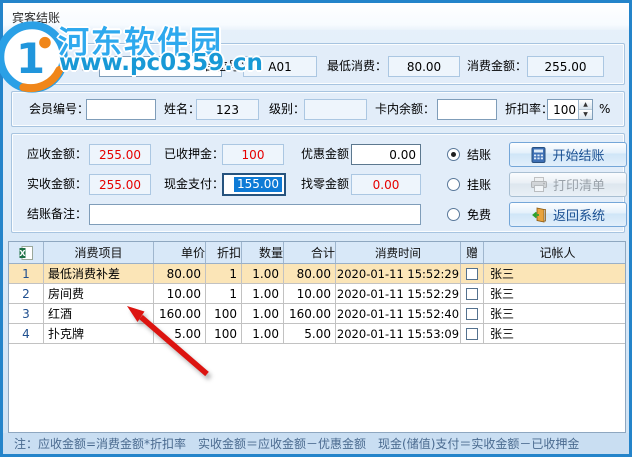 This screenshot has height=457, width=632. I want to click on consume-total-value: 255.00, so click(565, 66).